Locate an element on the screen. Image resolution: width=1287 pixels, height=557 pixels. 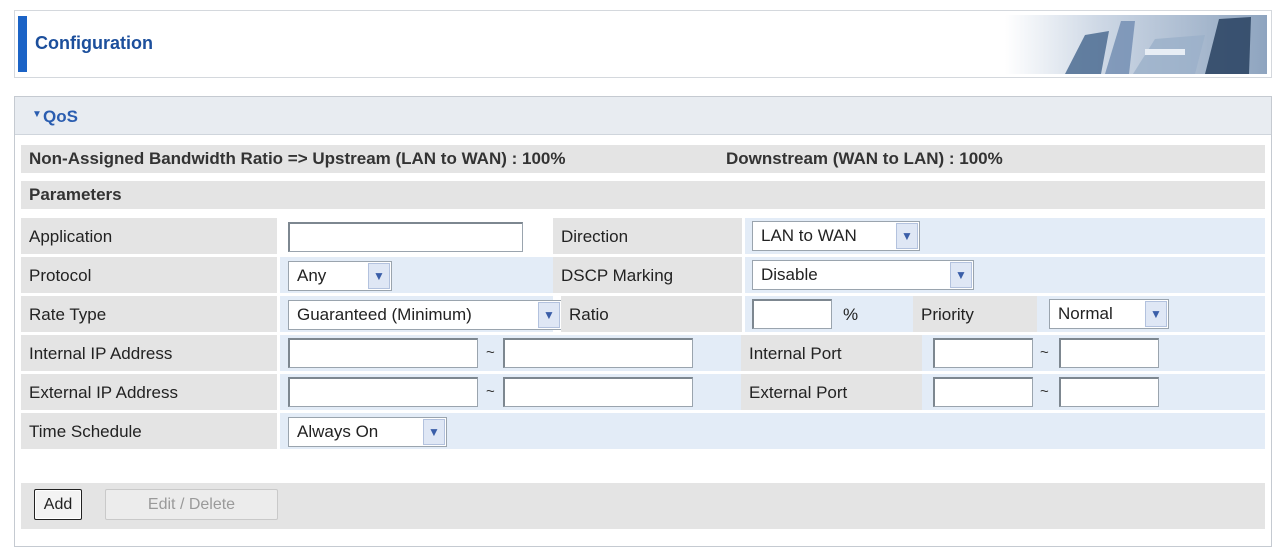
application-label: Application is located at coordinates (71, 236).